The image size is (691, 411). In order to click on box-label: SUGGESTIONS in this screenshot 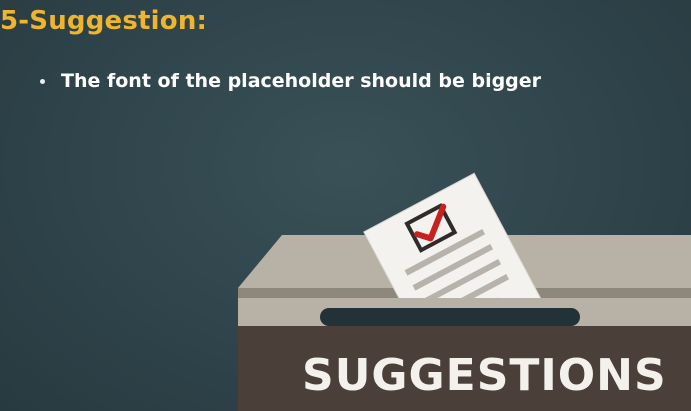, I will do `click(484, 375)`.